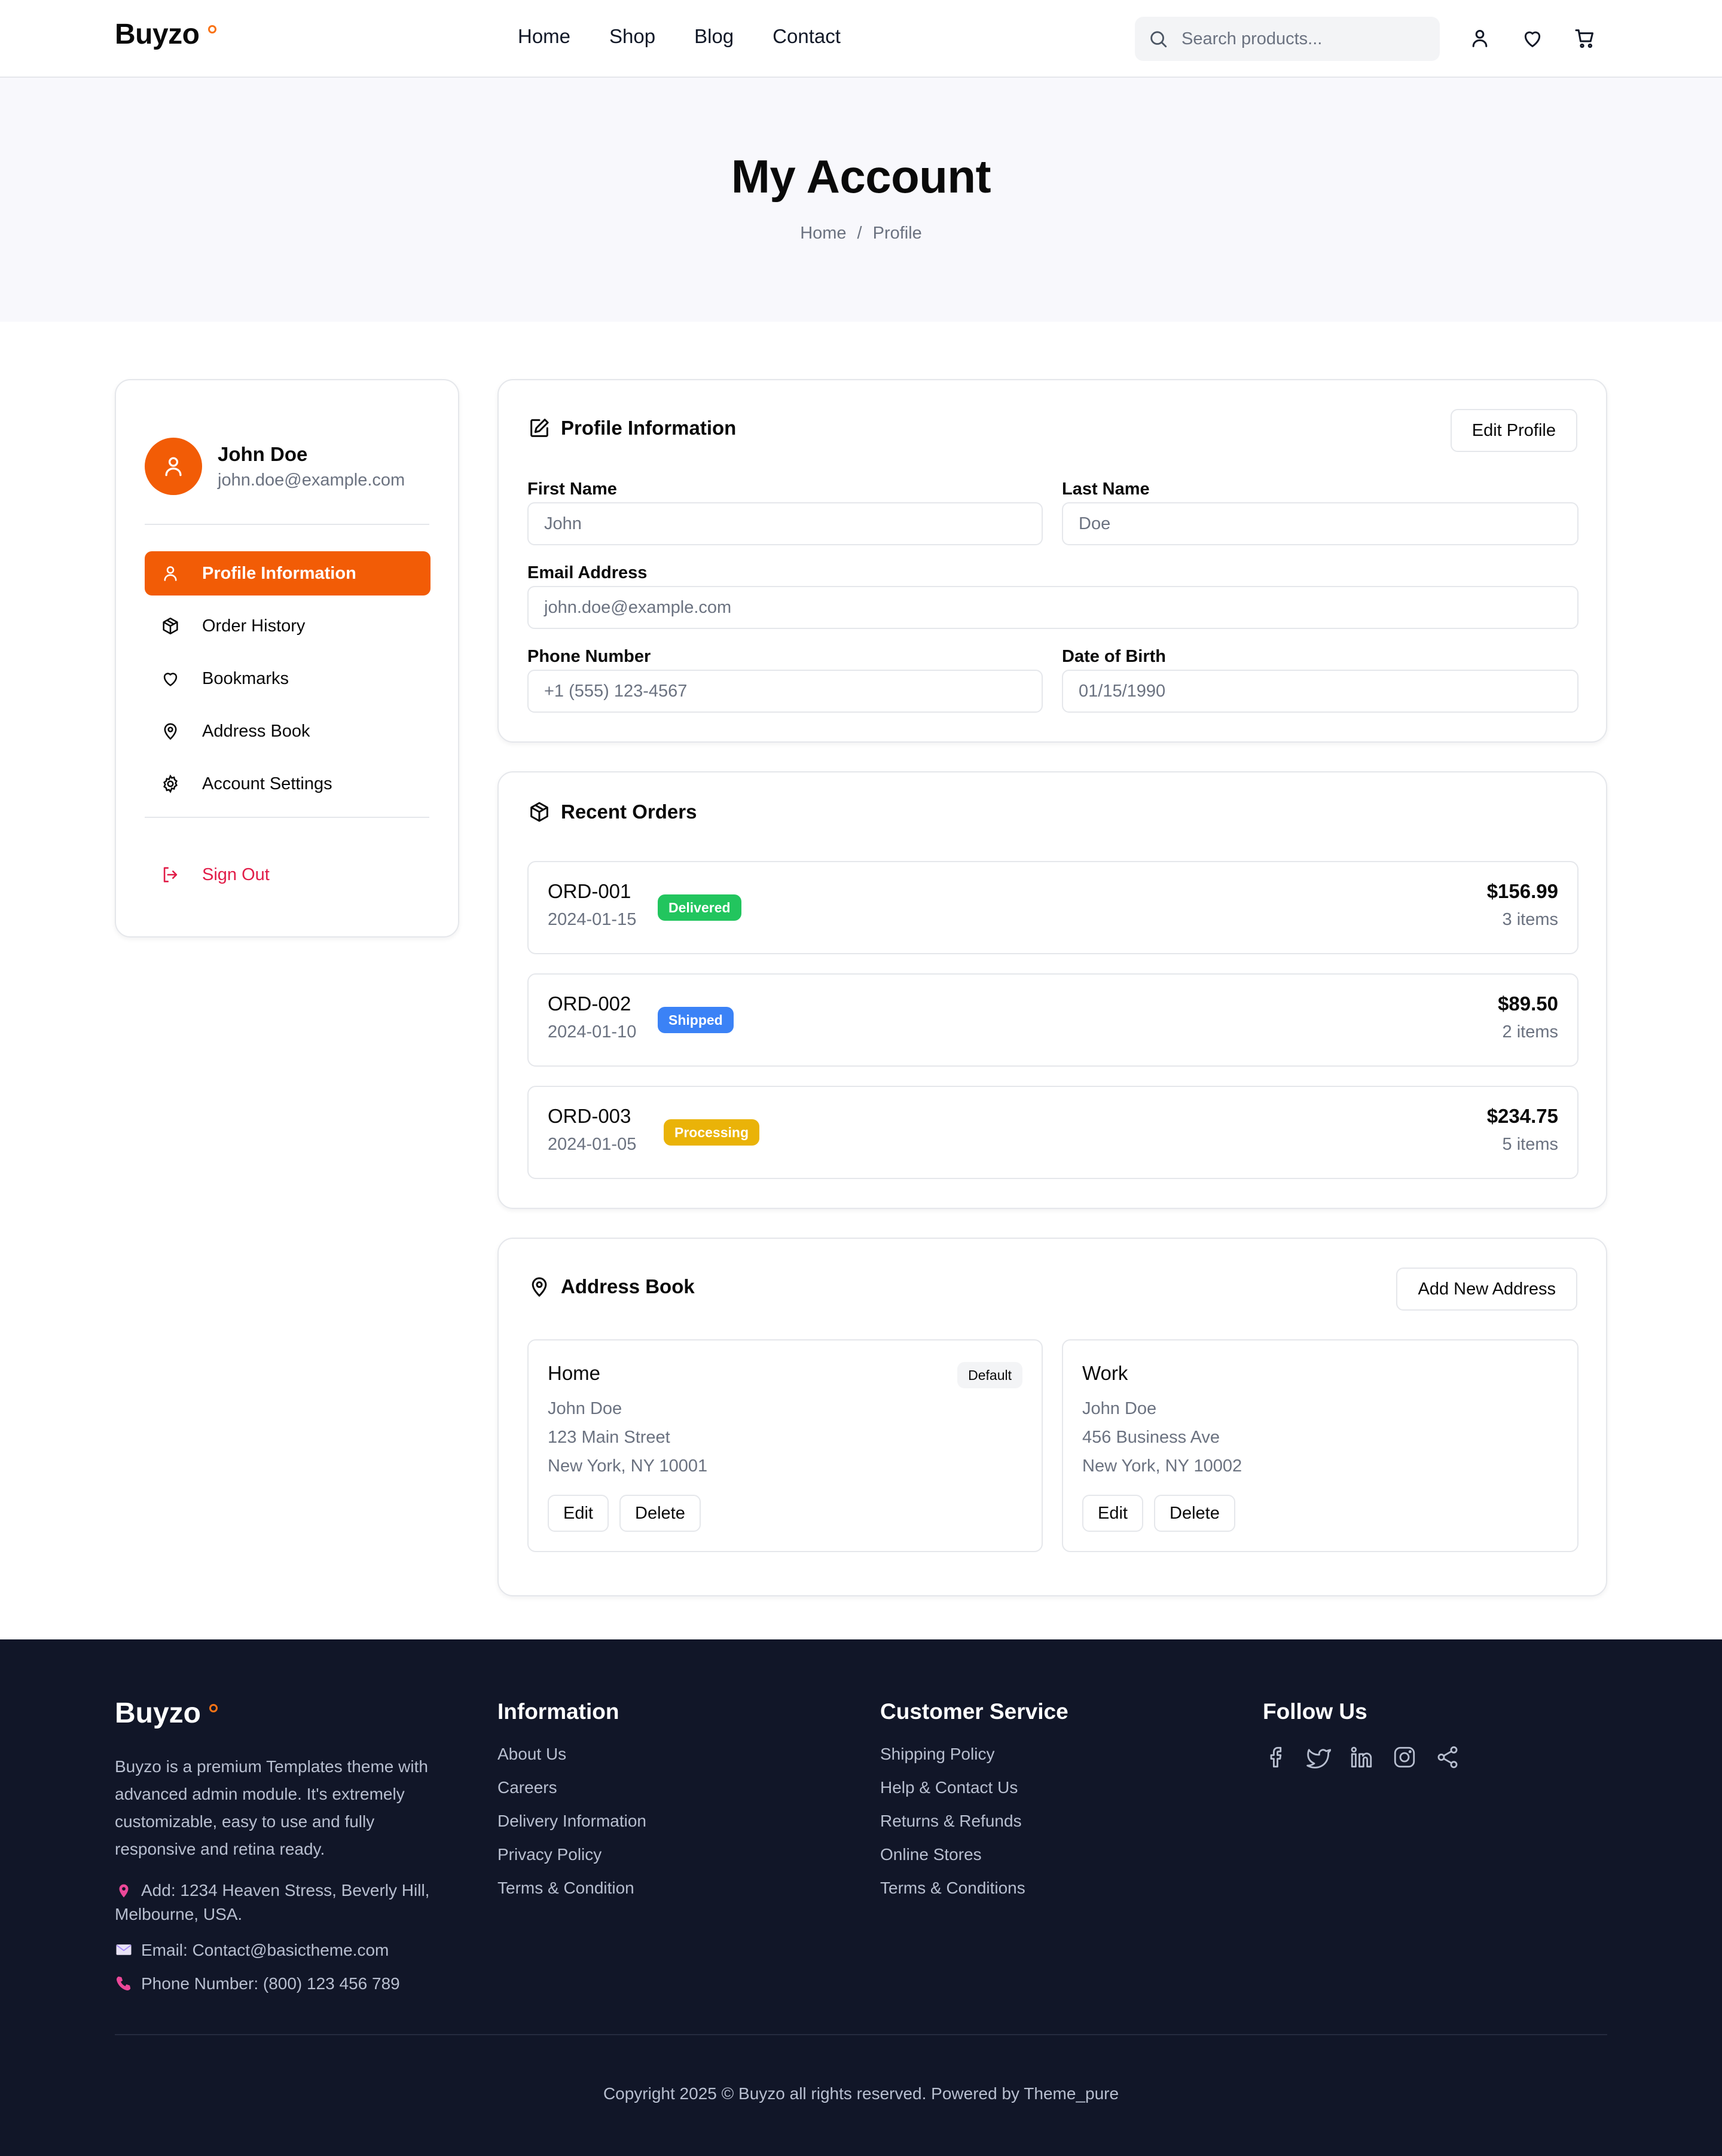  I want to click on footer-link-delivery: Delivery Information, so click(571, 1822).